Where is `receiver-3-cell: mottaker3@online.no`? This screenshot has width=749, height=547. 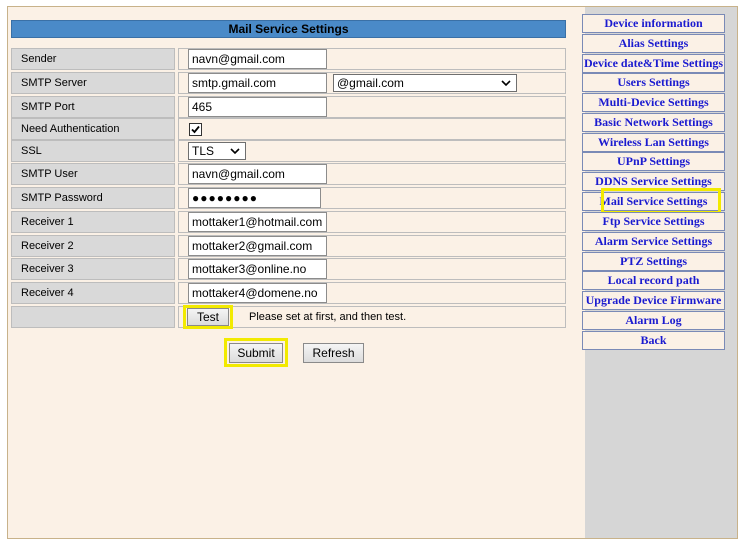 receiver-3-cell: mottaker3@online.no is located at coordinates (372, 269).